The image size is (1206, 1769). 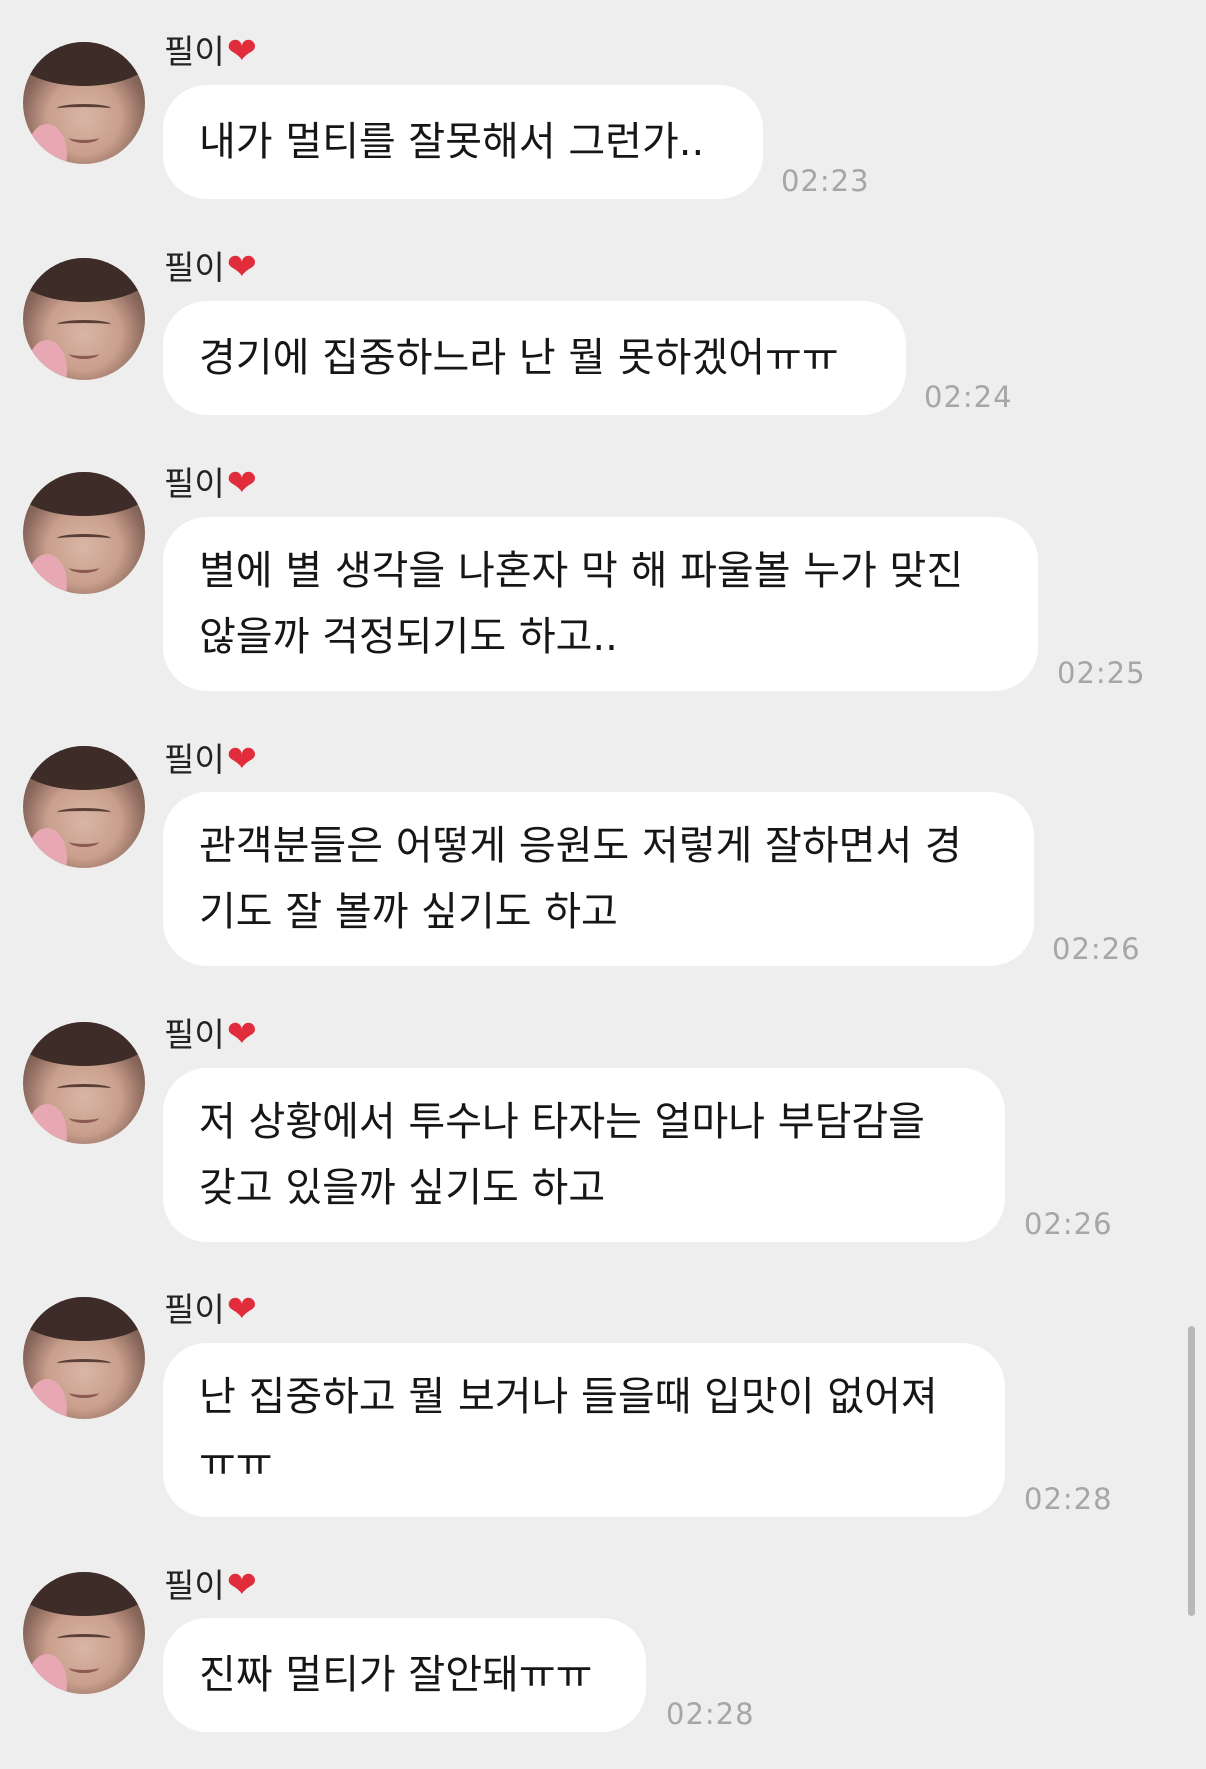 I want to click on message-bubble: 관객분들은 어떻게 응원도 저렇게 잘하면서 경 기도 잘 볼까 싶기도 하고, so click(x=598, y=879).